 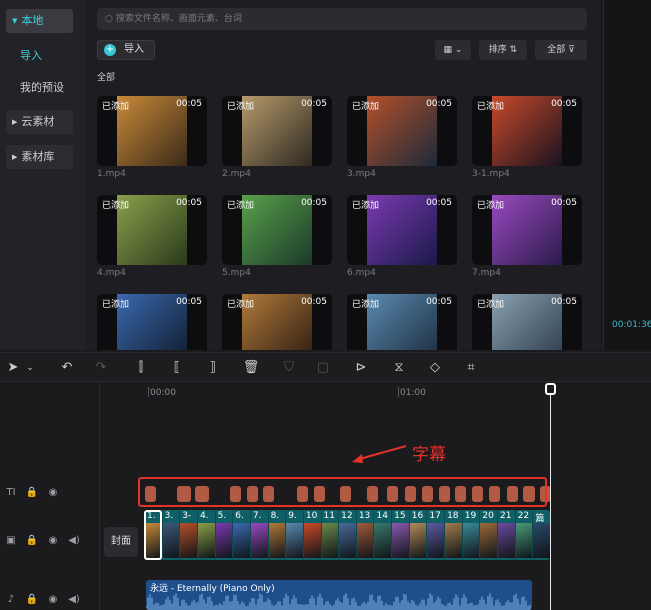 What do you see at coordinates (67, 368) in the screenshot?
I see `undo-icon: ↶` at bounding box center [67, 368].